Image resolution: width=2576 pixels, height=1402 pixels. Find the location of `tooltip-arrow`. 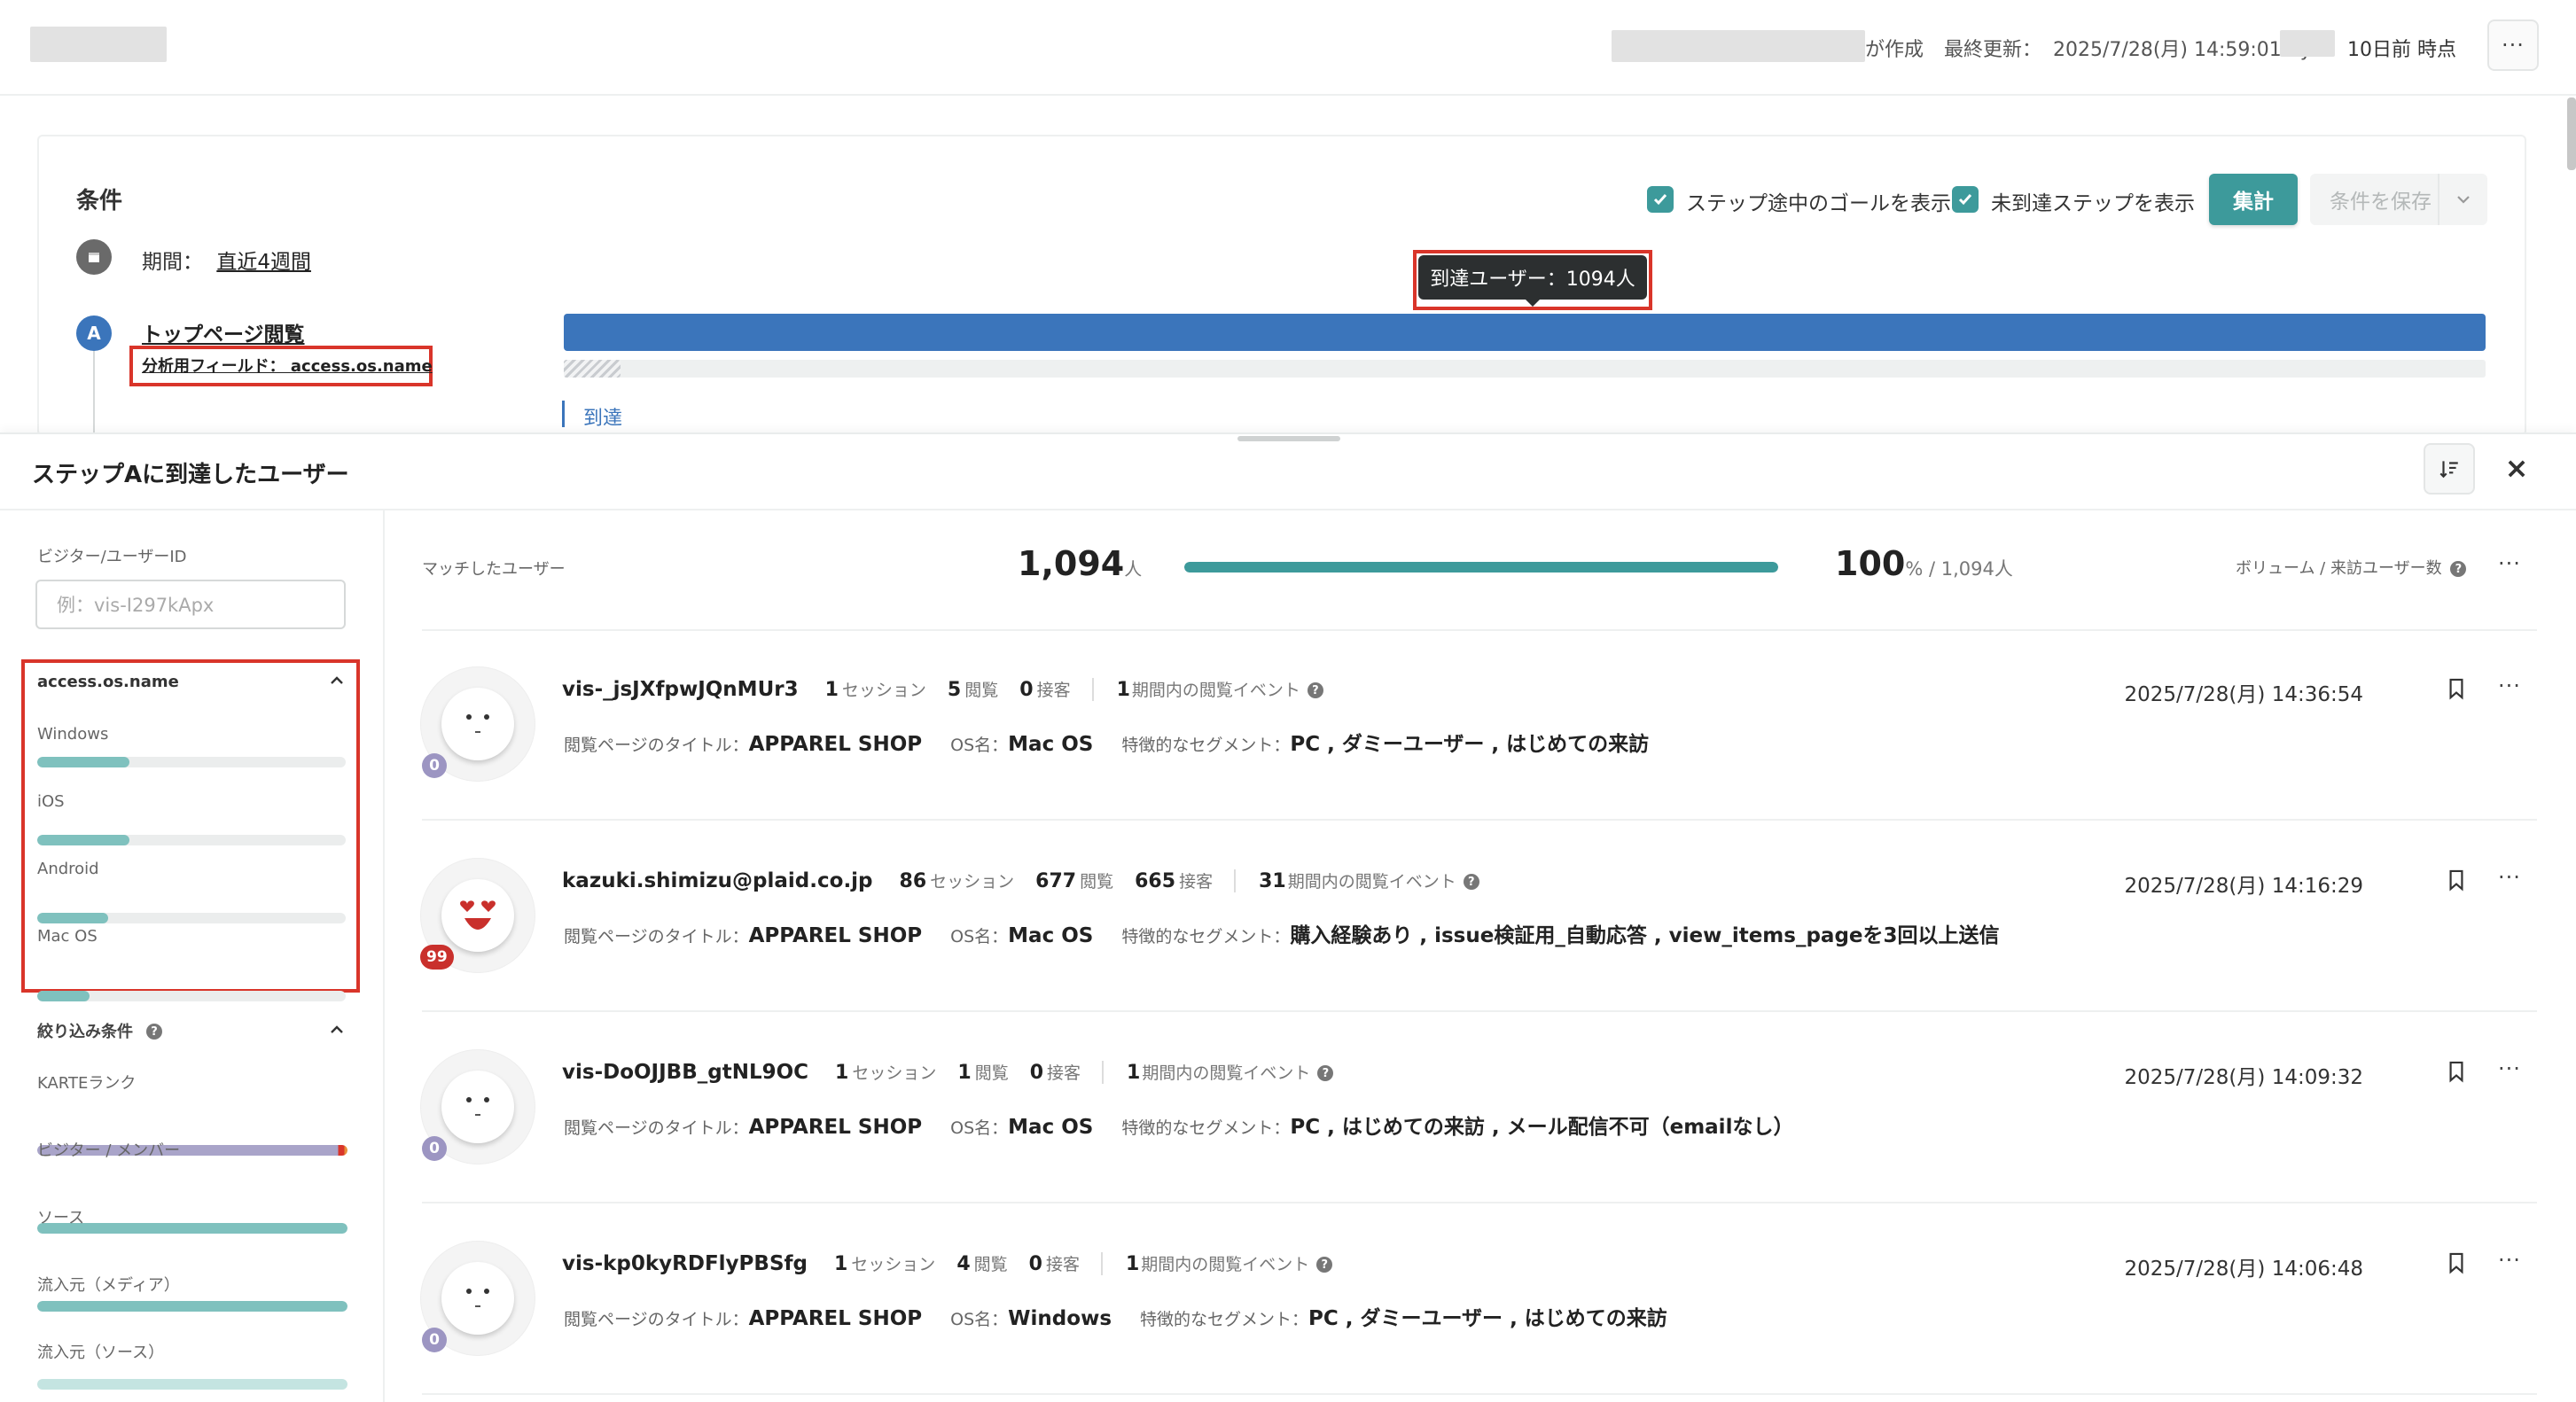

tooltip-arrow is located at coordinates (1533, 303).